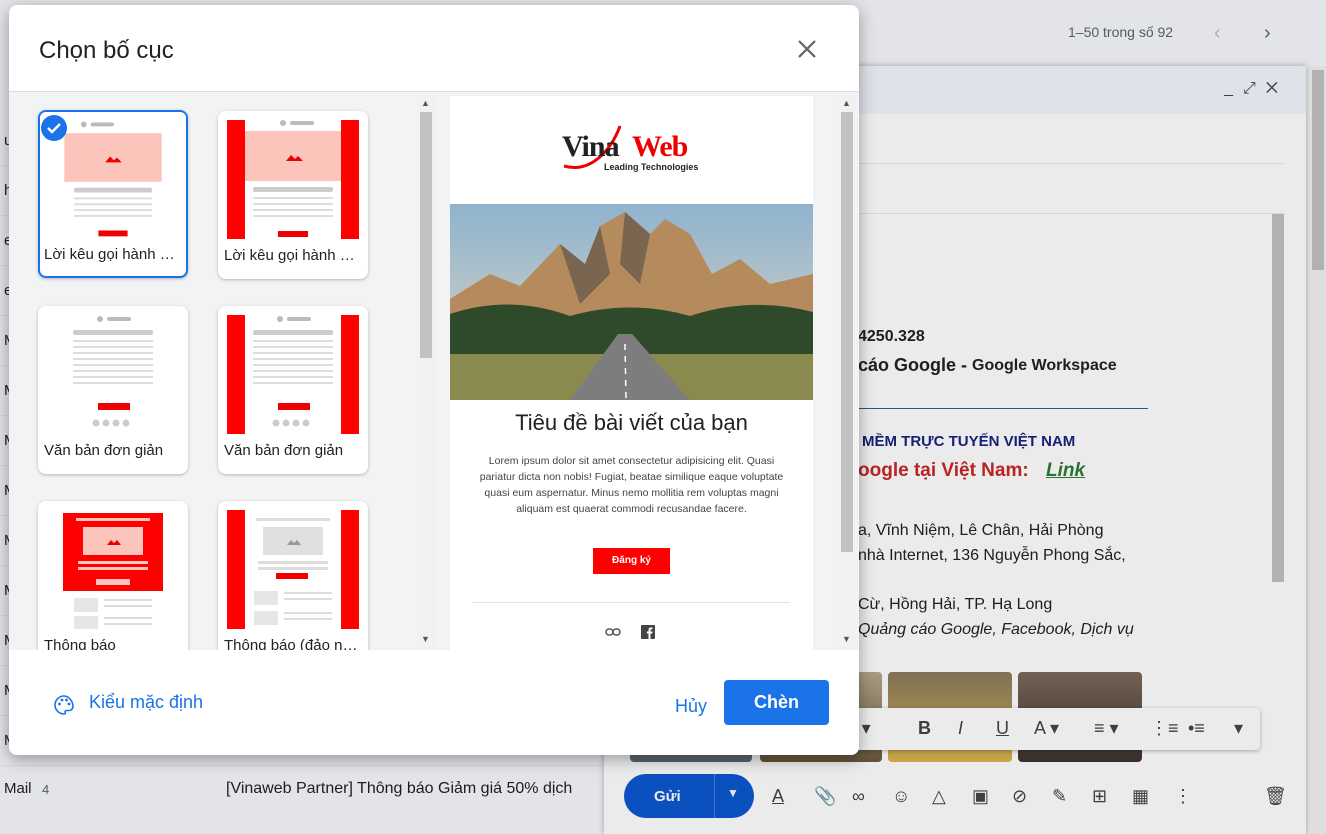  Describe the element at coordinates (54, 128) in the screenshot. I see `selected-check-icon` at that location.